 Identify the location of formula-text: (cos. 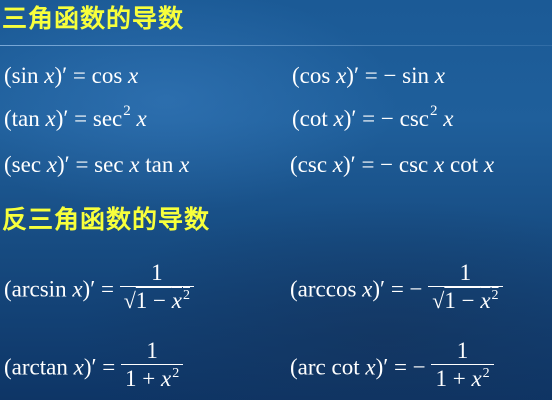
(314, 75).